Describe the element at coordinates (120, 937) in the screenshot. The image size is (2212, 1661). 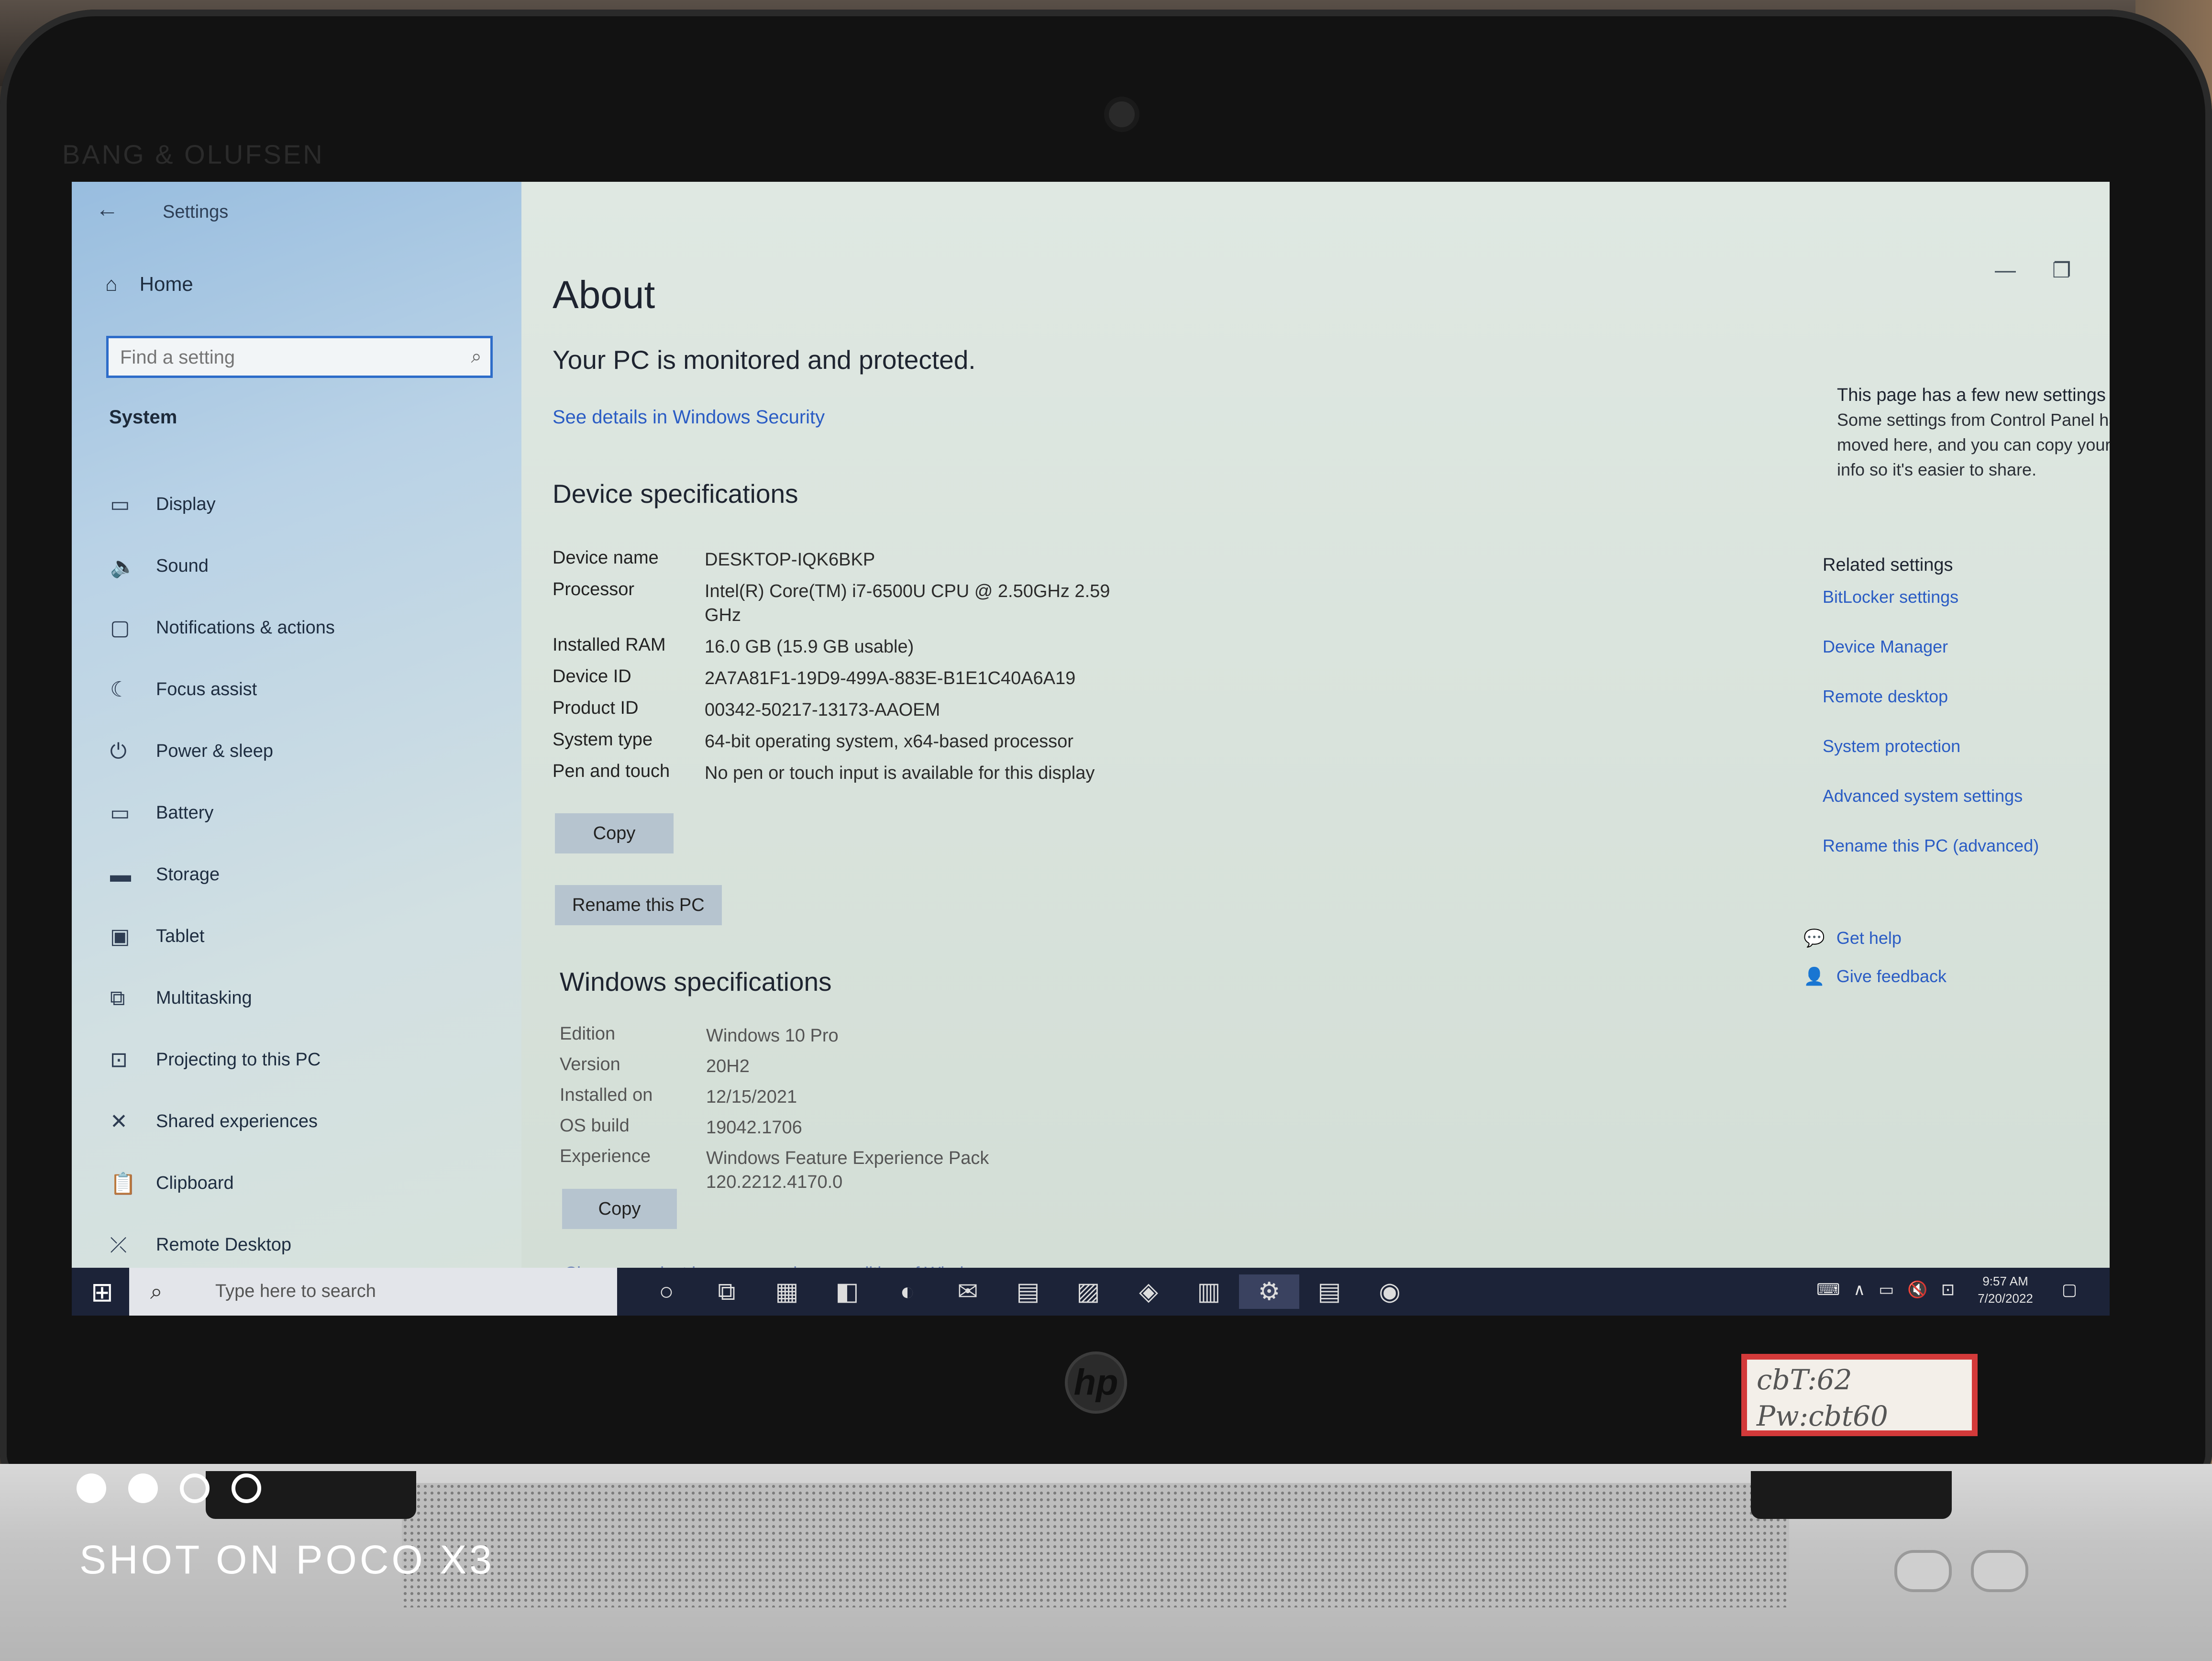
I see `tablet-icon: ▣` at that location.